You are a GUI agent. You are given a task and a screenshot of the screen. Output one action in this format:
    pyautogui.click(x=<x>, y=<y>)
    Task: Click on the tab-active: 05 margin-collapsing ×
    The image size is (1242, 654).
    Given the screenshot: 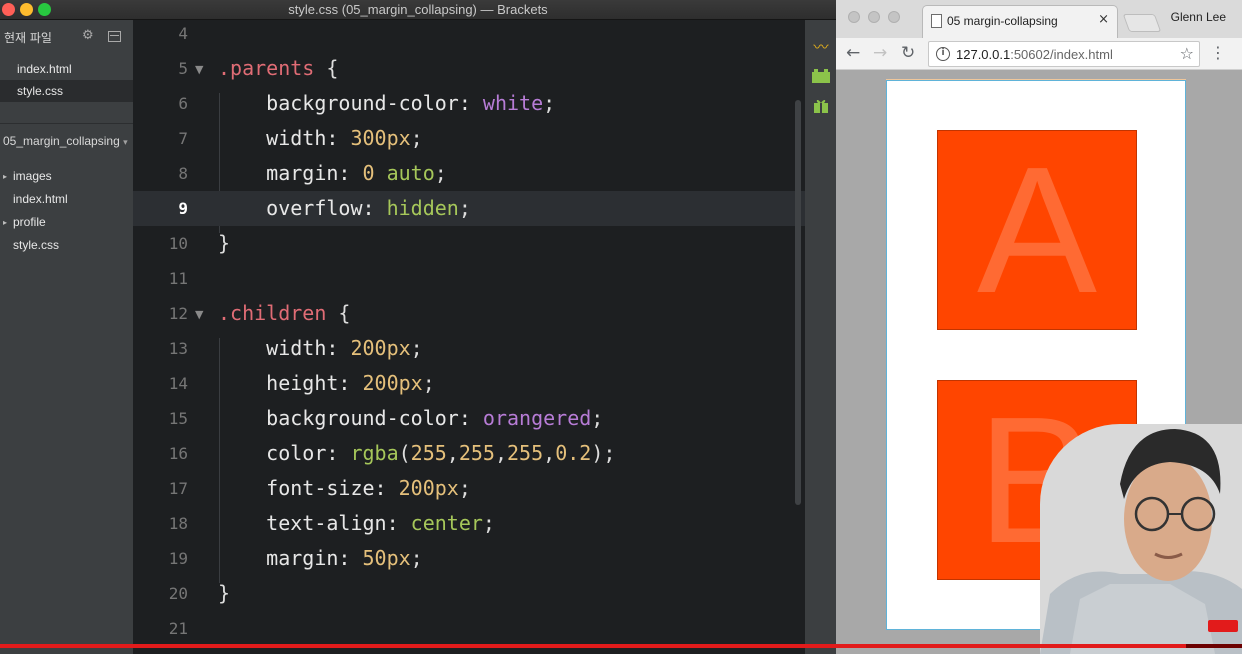 What is the action you would take?
    pyautogui.click(x=1020, y=21)
    